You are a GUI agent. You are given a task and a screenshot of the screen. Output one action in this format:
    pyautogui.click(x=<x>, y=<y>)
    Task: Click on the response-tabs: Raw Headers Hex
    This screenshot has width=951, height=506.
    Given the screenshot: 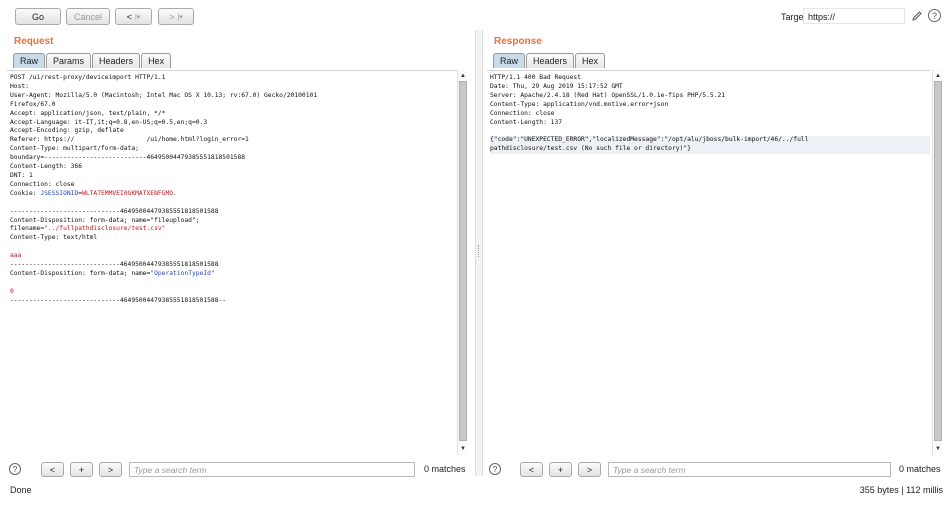 What is the action you would take?
    pyautogui.click(x=549, y=60)
    